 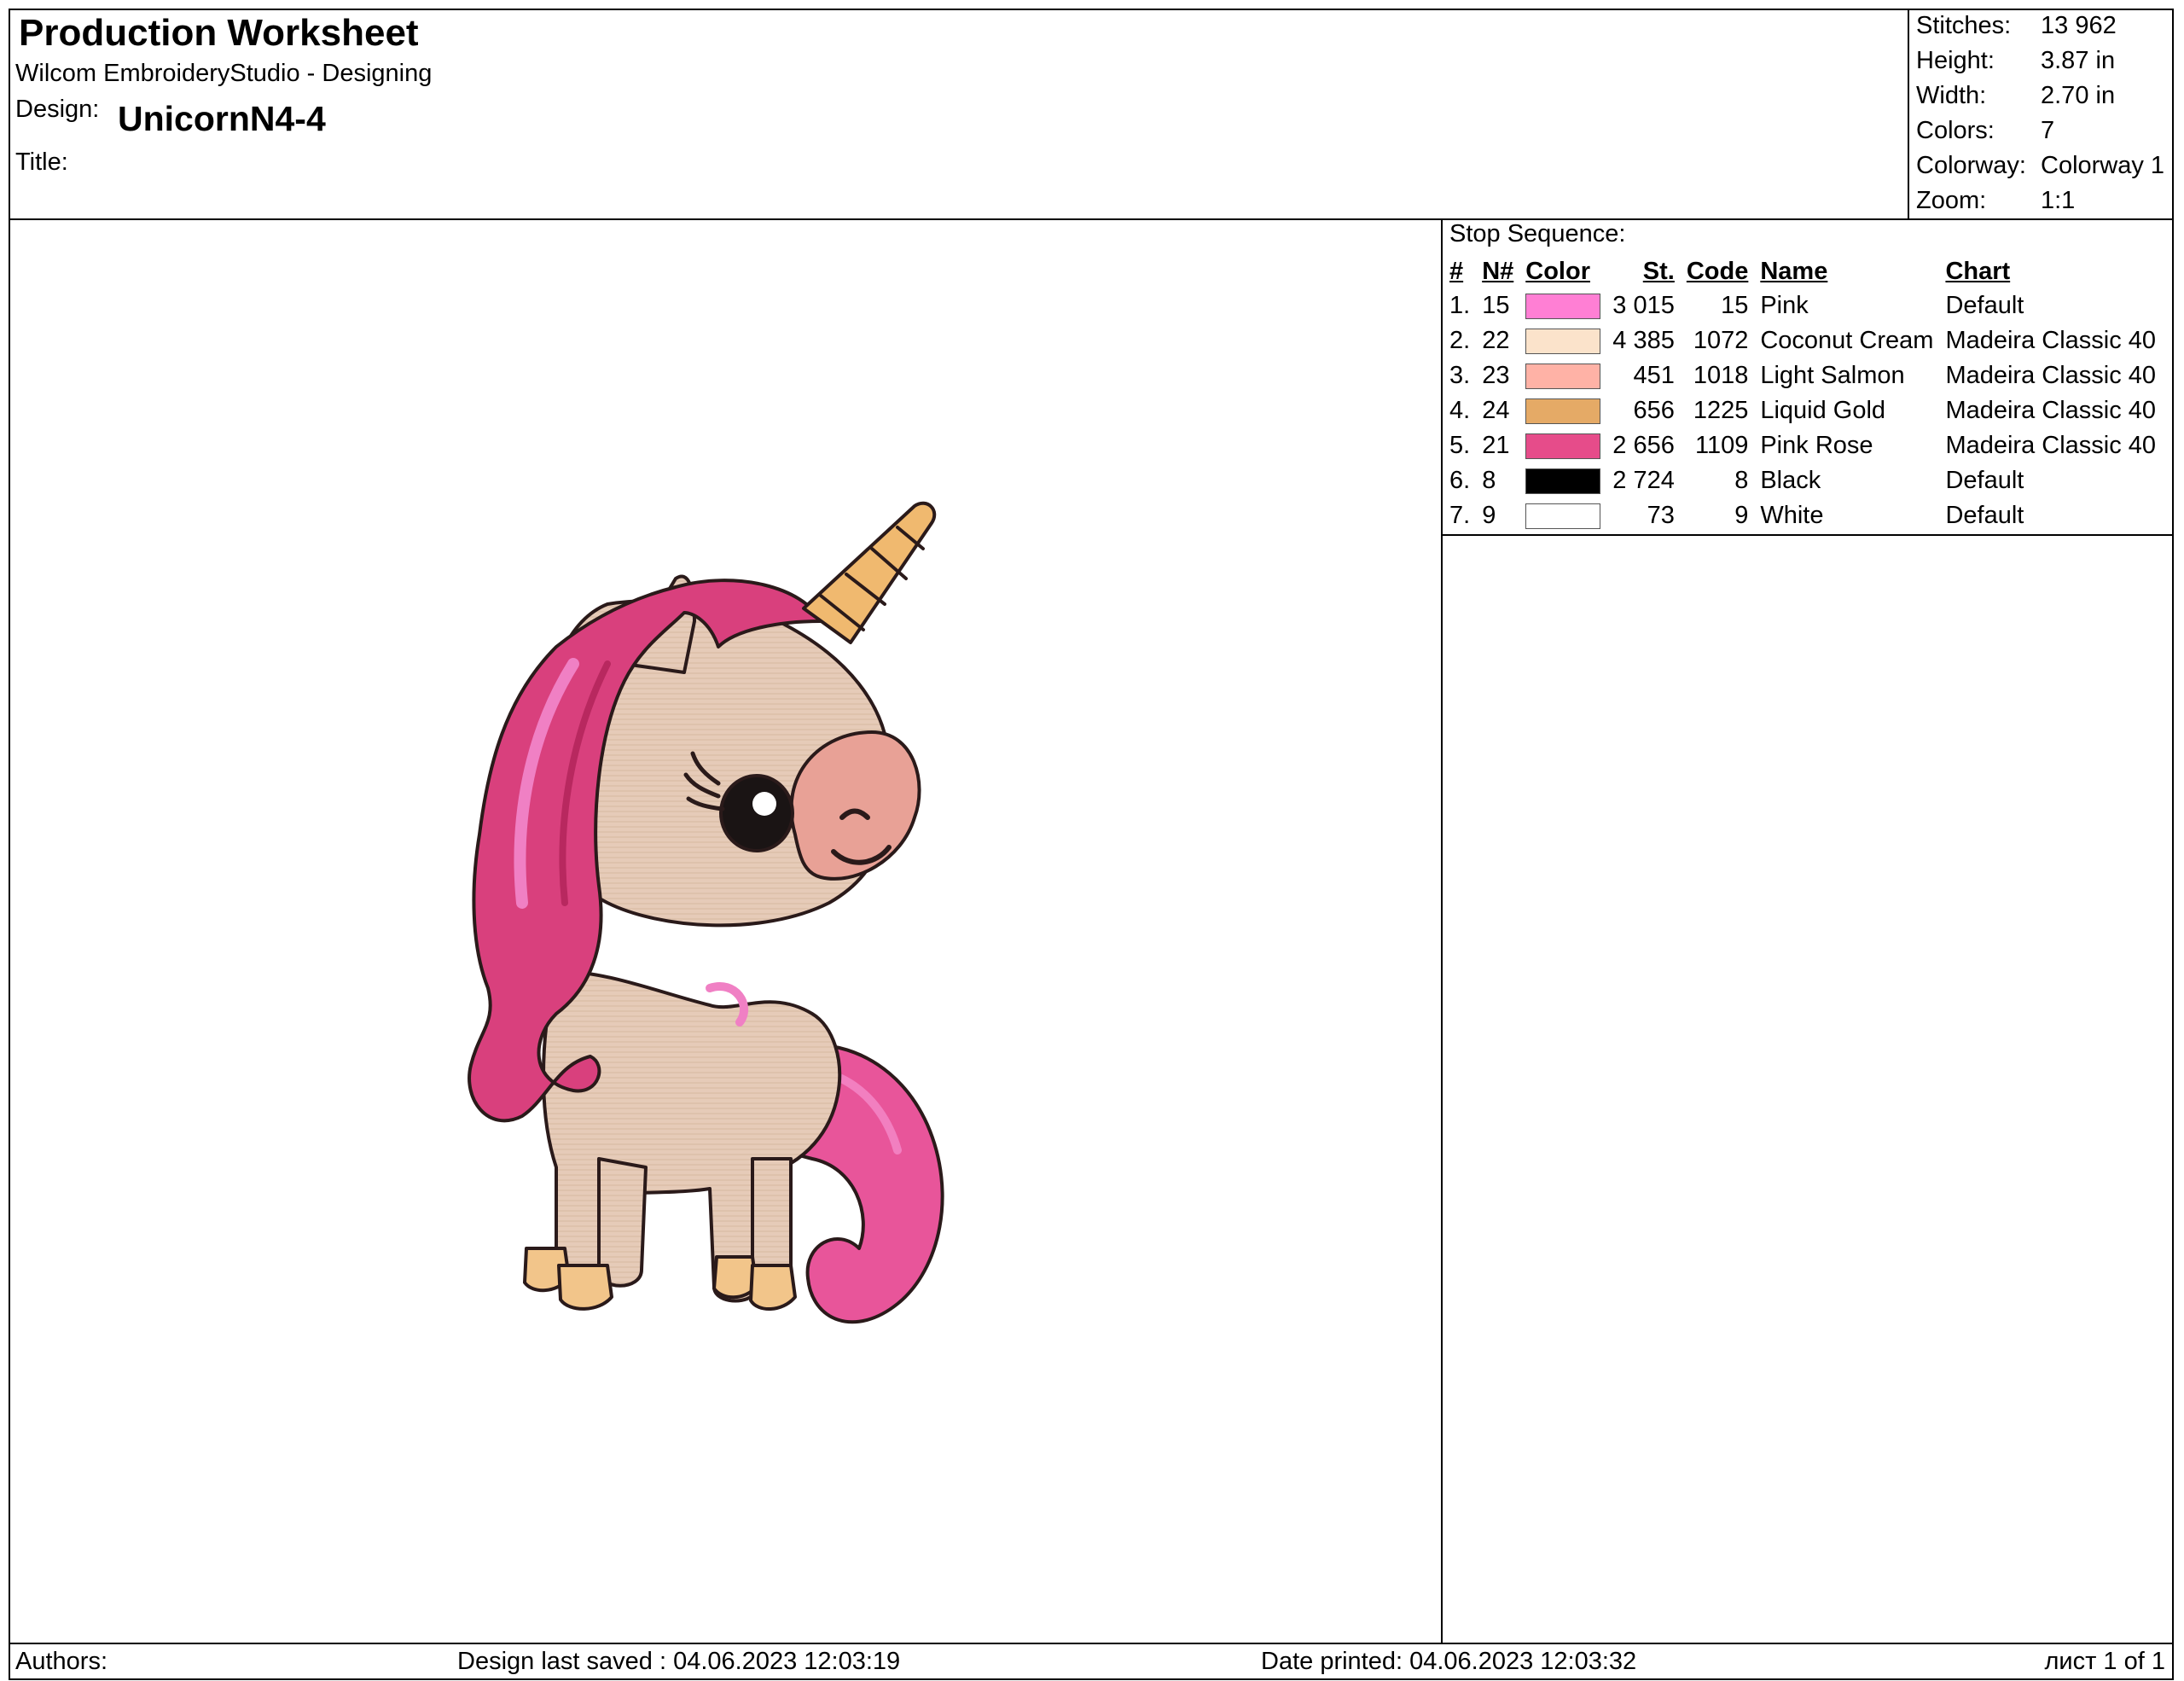 I want to click on column-header: Color, so click(x=1566, y=271).